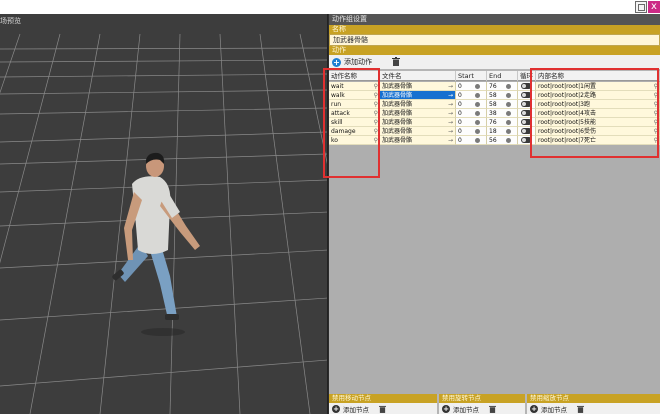 Image resolution: width=660 pixels, height=414 pixels. I want to click on add-action-button: + 添加动作, so click(352, 62).